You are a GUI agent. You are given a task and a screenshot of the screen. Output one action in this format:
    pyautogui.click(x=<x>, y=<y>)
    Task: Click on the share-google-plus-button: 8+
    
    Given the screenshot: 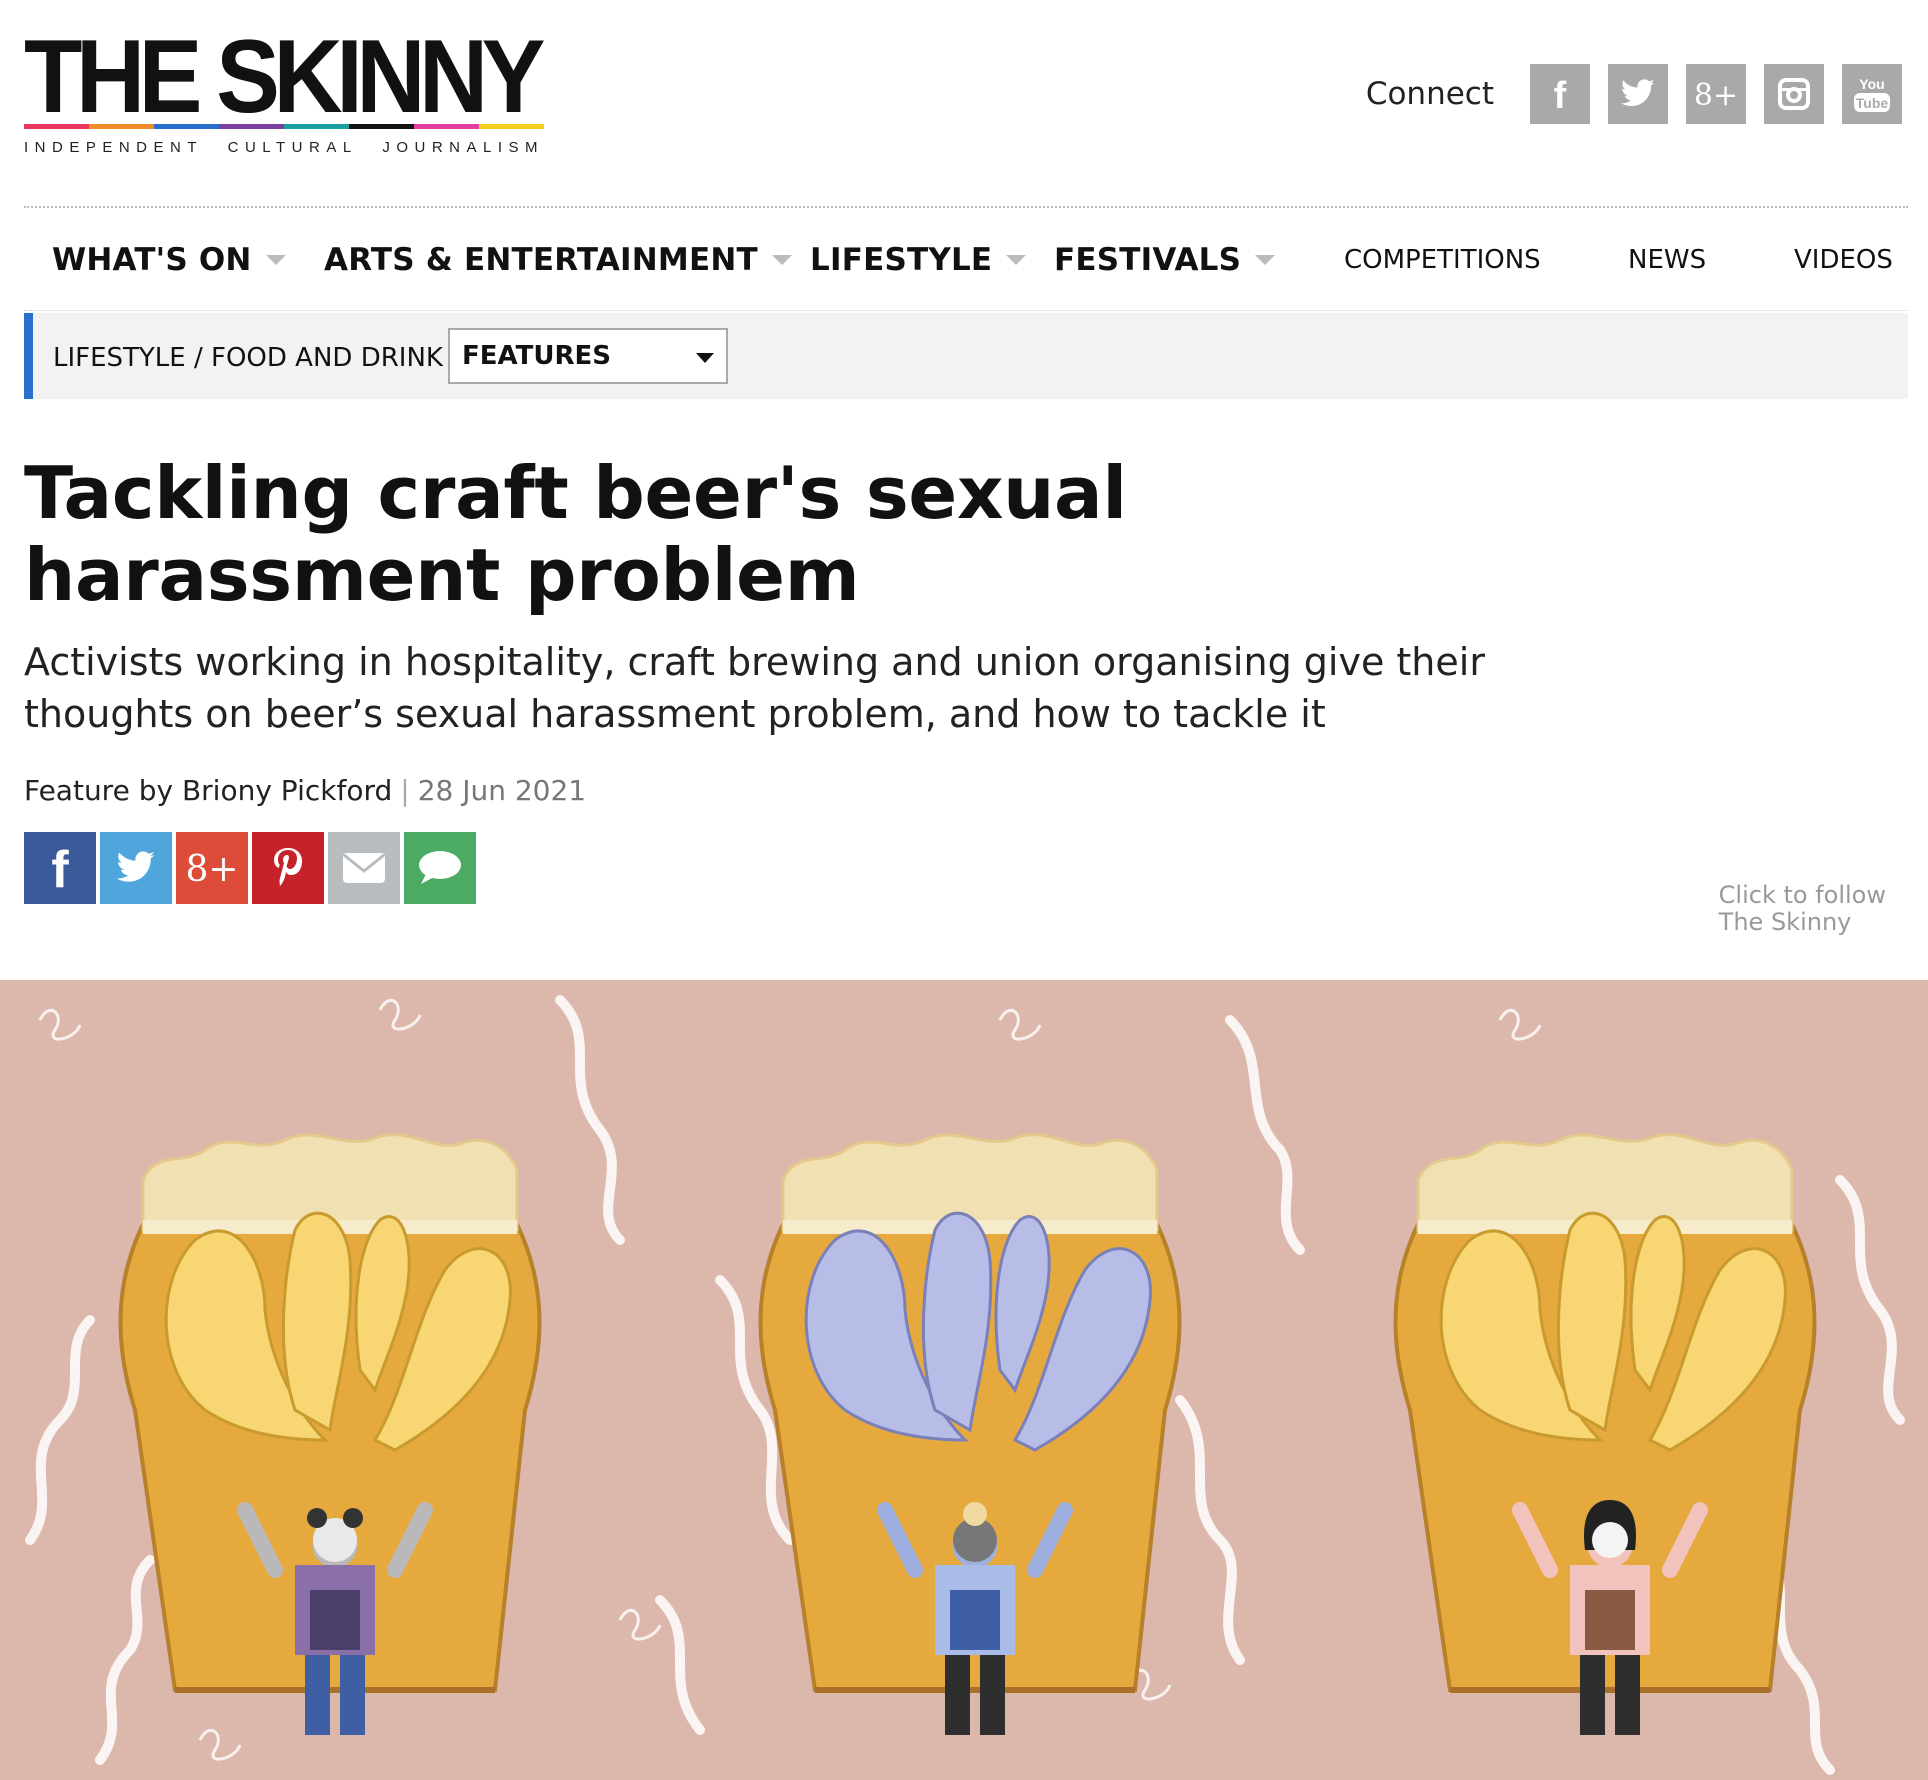 What is the action you would take?
    pyautogui.click(x=212, y=868)
    